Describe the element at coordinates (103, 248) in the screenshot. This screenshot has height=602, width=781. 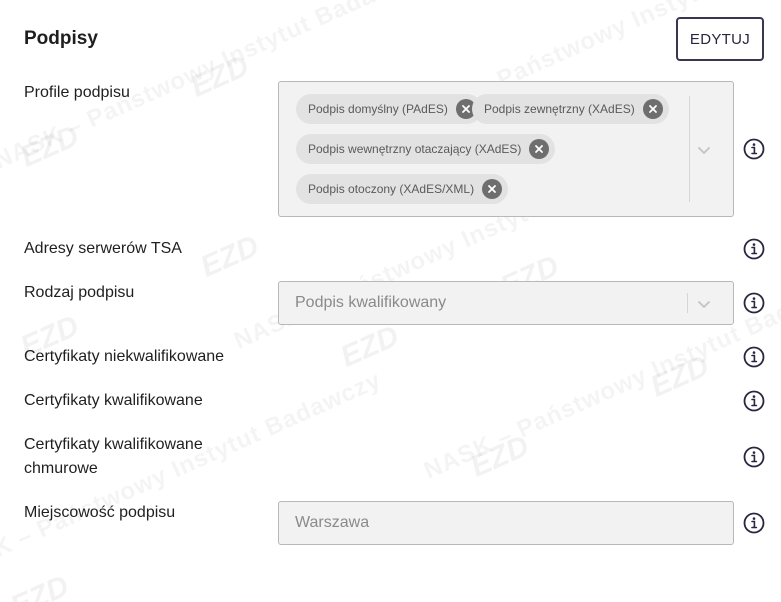
I see `label-tsa-servers: Adresy serwerów TSA` at that location.